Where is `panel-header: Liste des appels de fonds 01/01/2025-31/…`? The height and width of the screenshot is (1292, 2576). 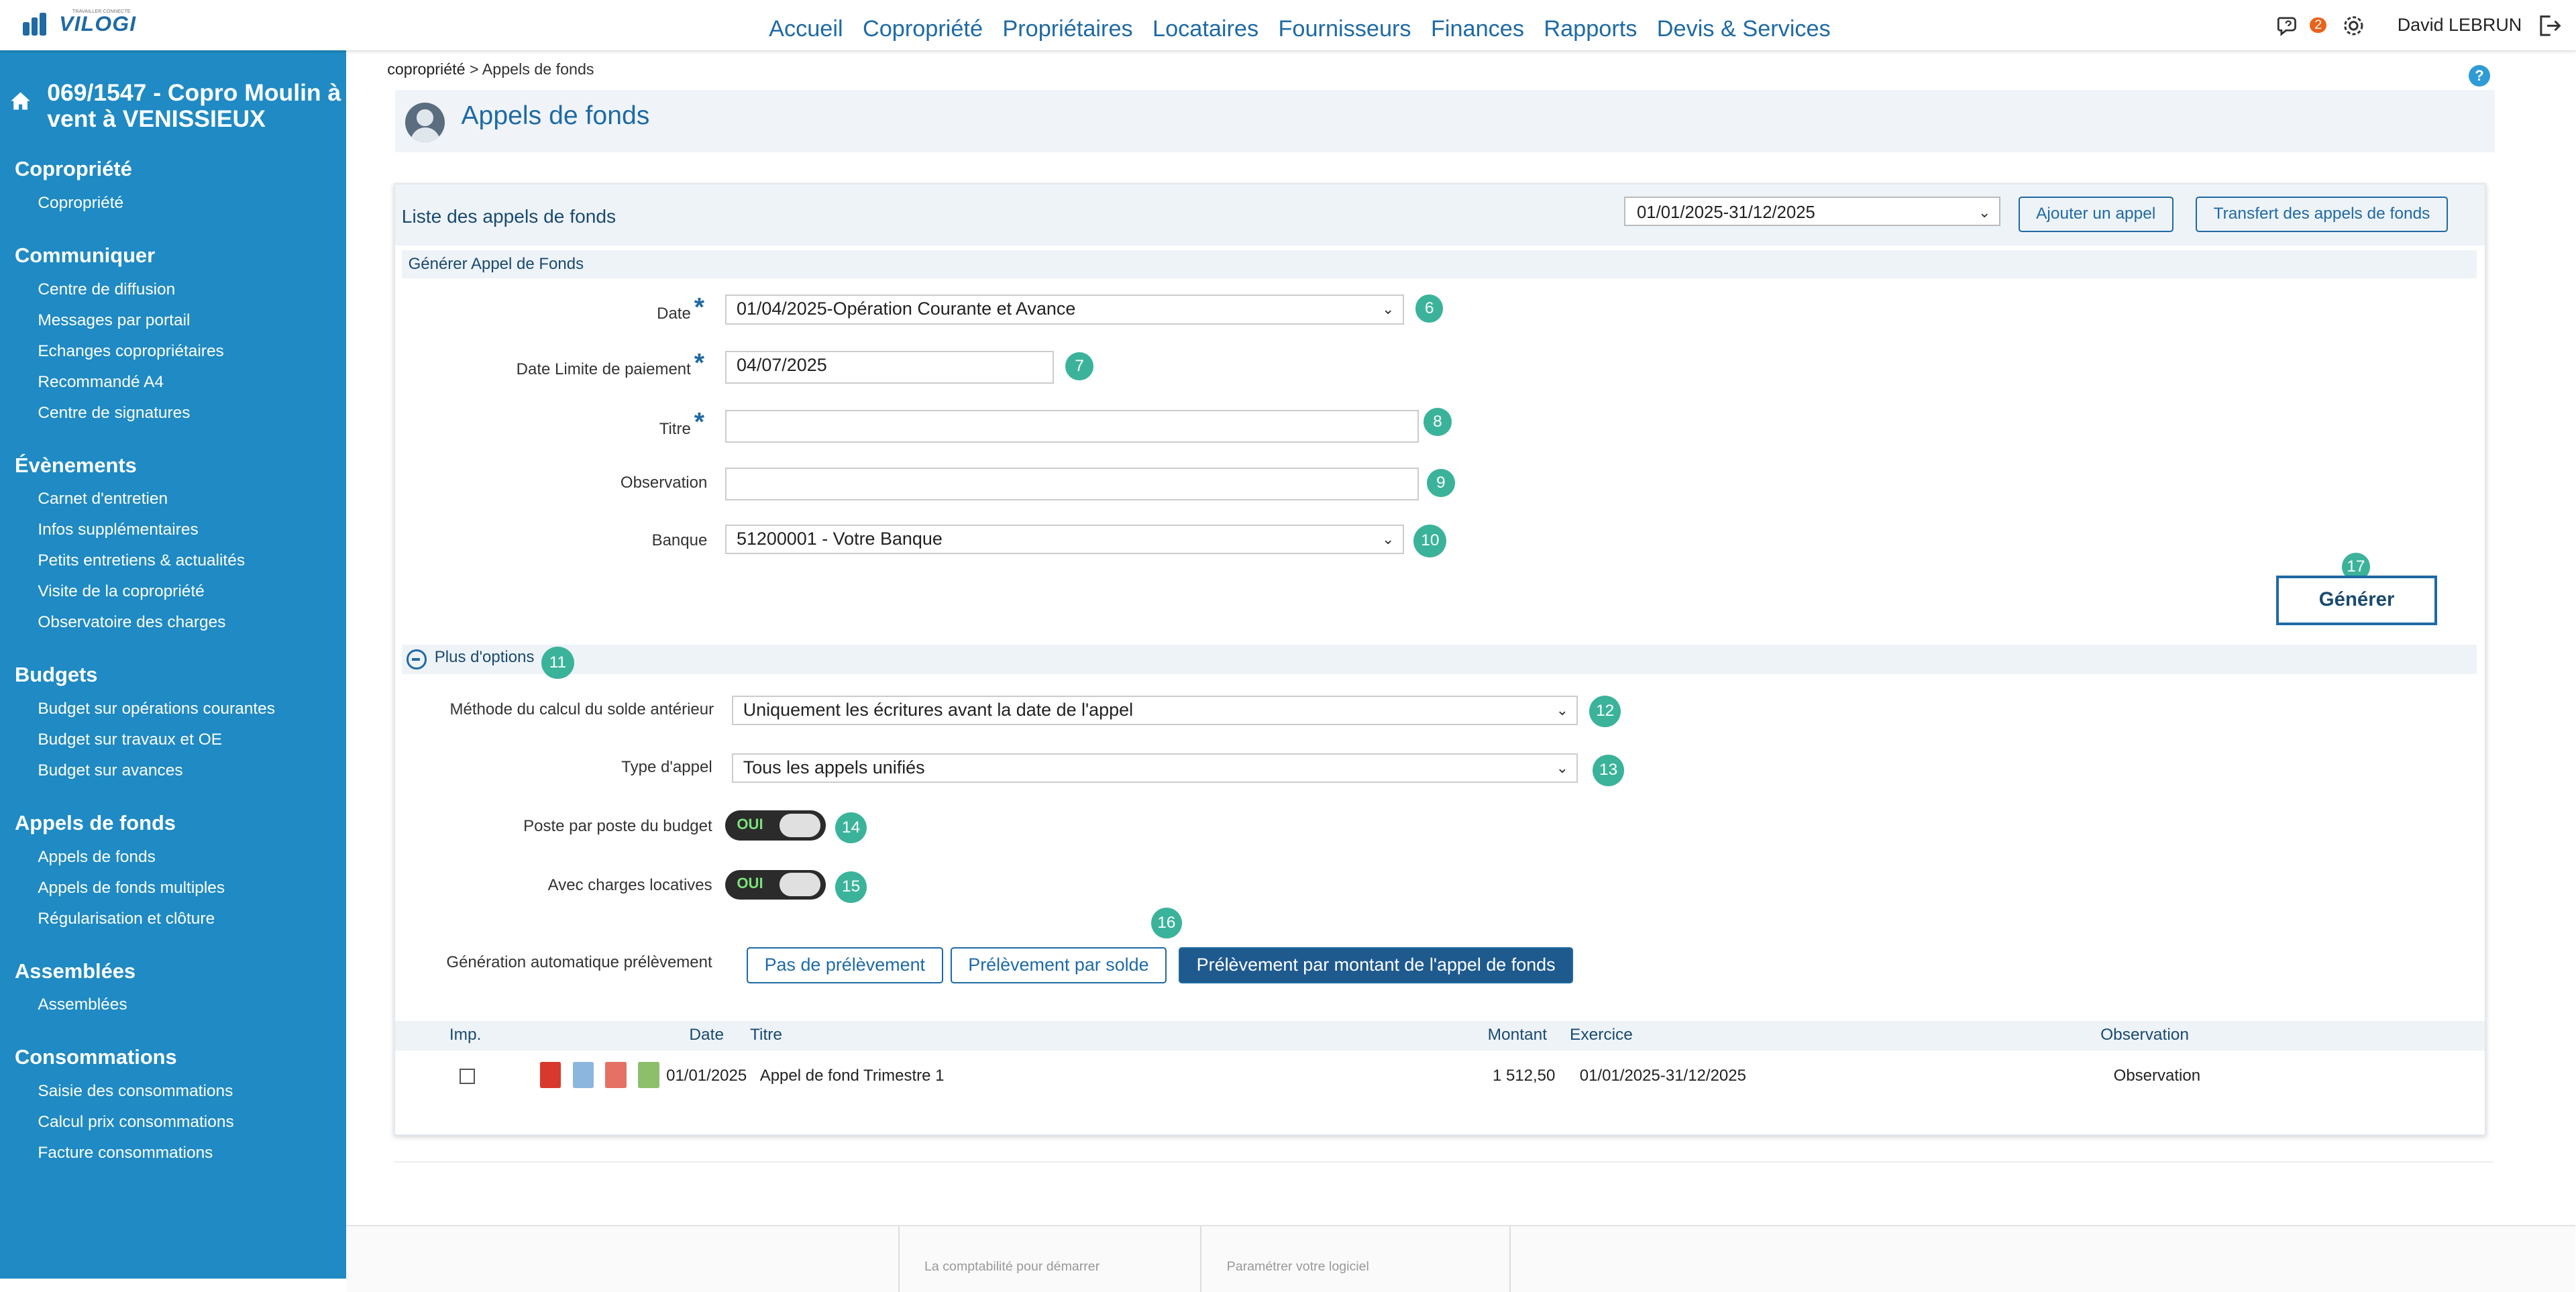 panel-header: Liste des appels de fonds 01/01/2025-31/… is located at coordinates (1440, 215).